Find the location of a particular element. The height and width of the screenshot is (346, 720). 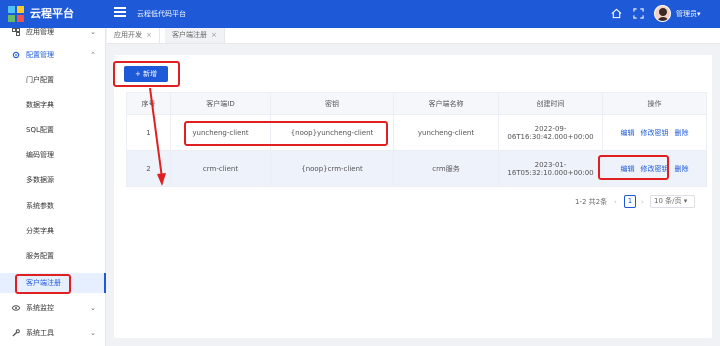

prev-page-icon: ‹ is located at coordinates (615, 202).